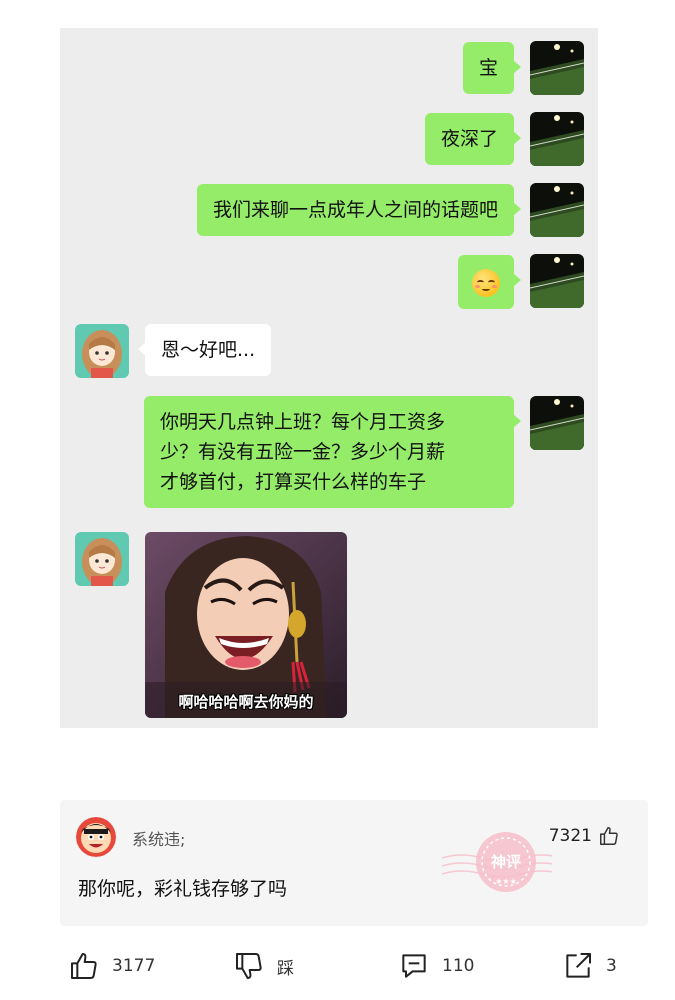  Describe the element at coordinates (134, 966) in the screenshot. I see `like-count: 3177` at that location.